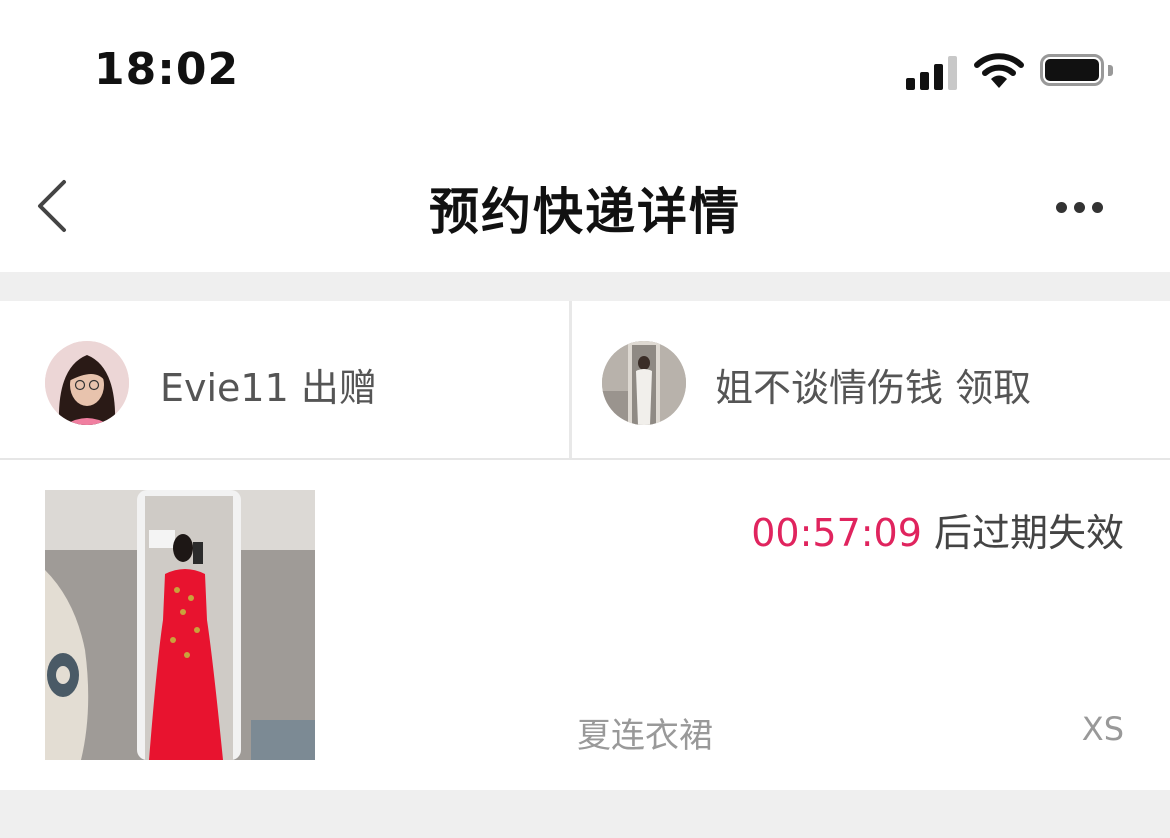 The height and width of the screenshot is (838, 1170). I want to click on item-size: XS, so click(1102, 729).